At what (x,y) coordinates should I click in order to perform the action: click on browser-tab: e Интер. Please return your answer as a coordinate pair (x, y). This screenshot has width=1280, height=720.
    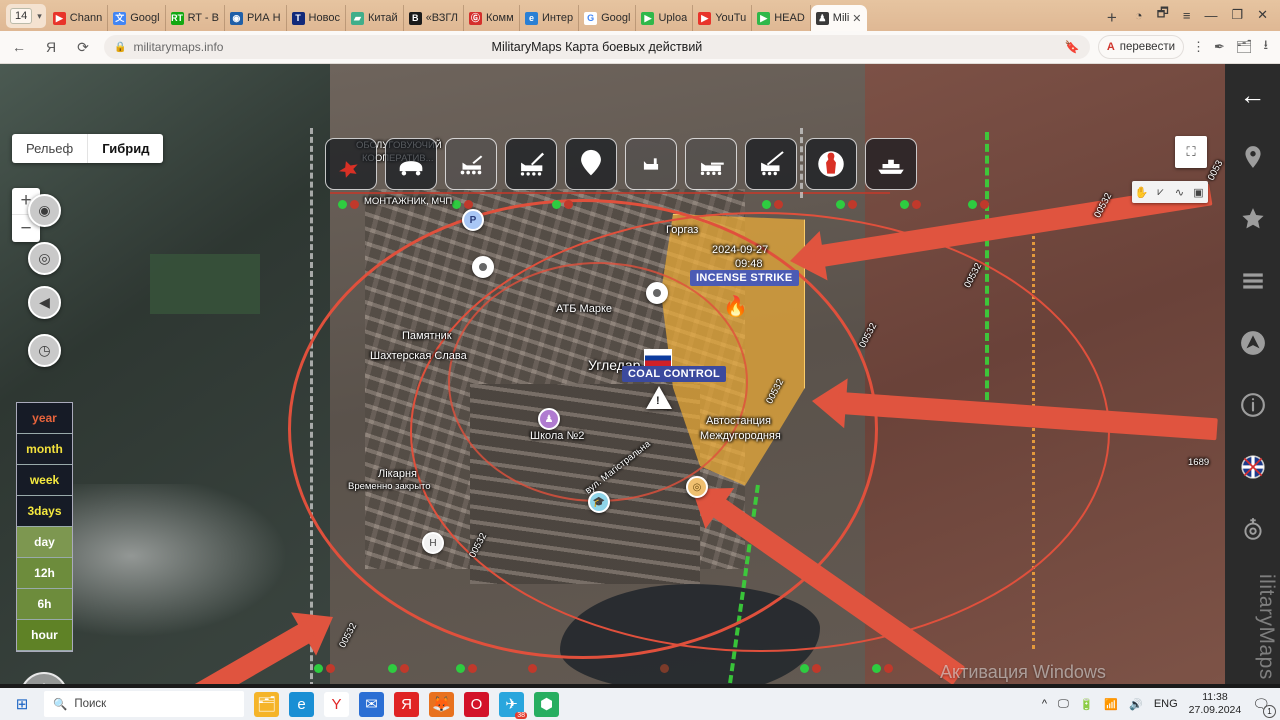
    Looking at the image, I should click on (550, 18).